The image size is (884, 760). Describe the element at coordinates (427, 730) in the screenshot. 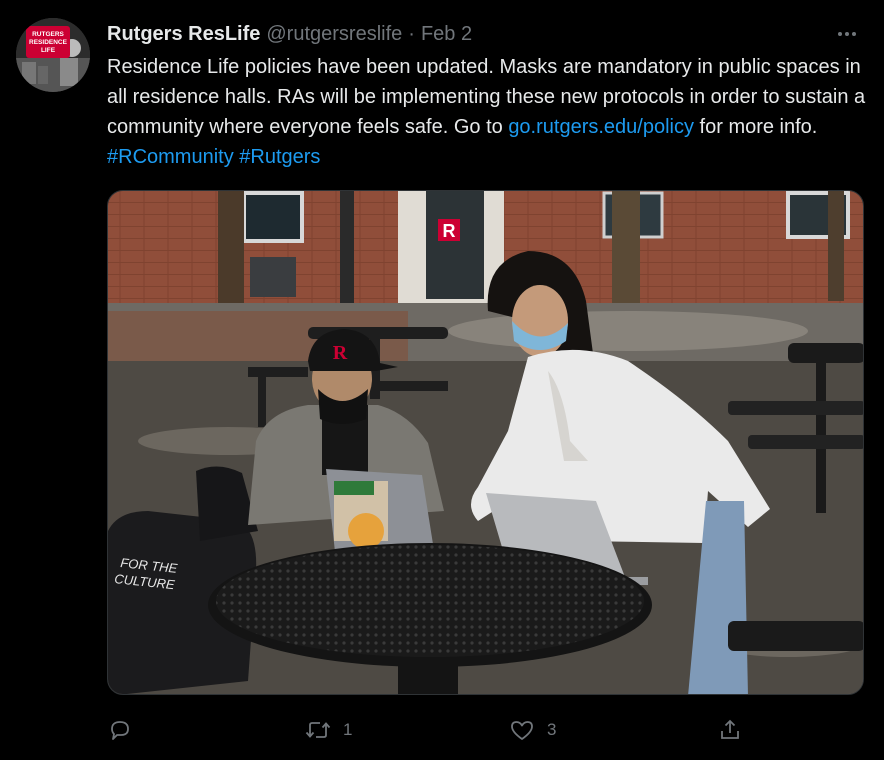

I see `tweet-actions: 1 3` at that location.